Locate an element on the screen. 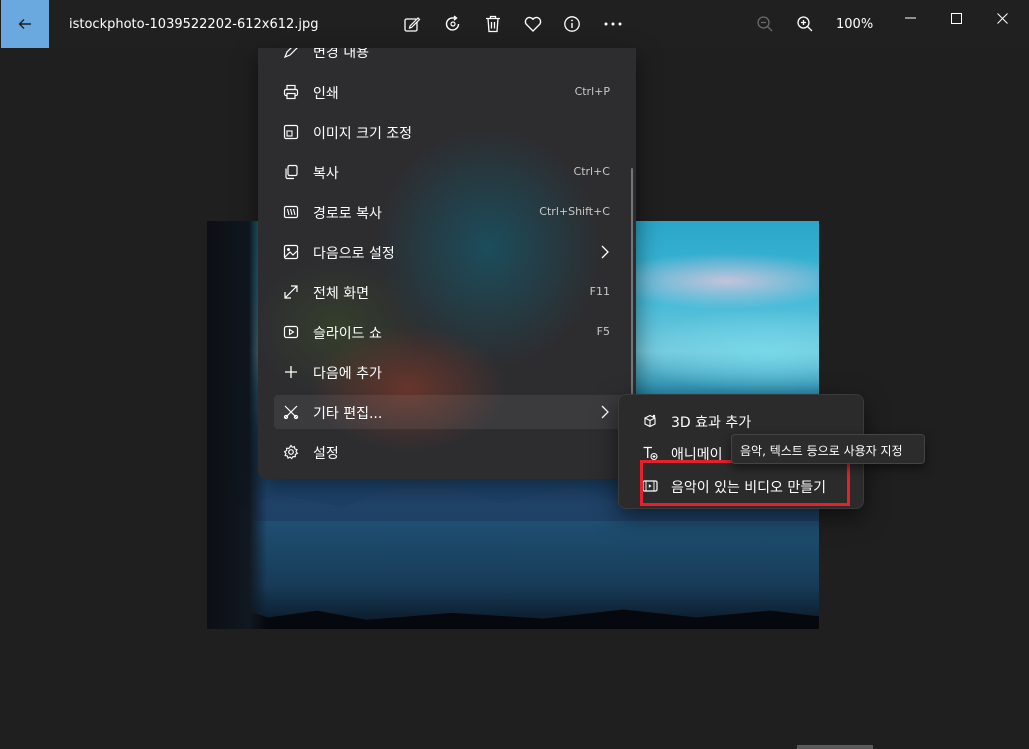 The image size is (1029, 749). edit-icon is located at coordinates (412, 24).